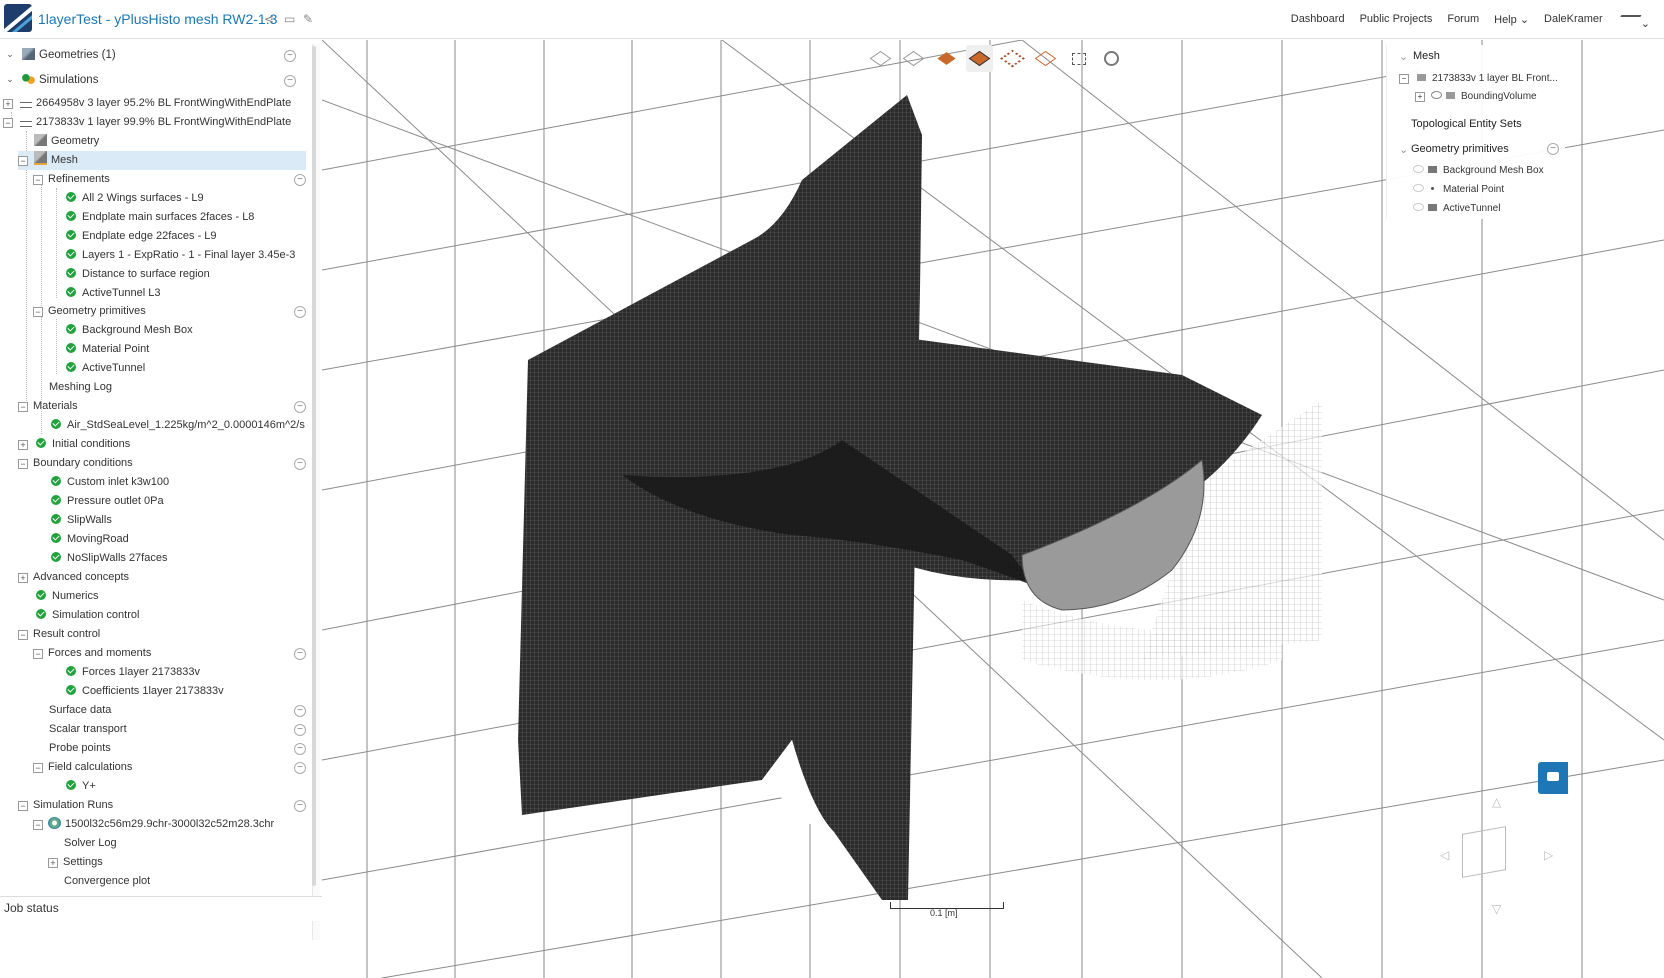 The height and width of the screenshot is (978, 1664). What do you see at coordinates (1632, 21) in the screenshot?
I see `user-menu-icon: ⌄` at bounding box center [1632, 21].